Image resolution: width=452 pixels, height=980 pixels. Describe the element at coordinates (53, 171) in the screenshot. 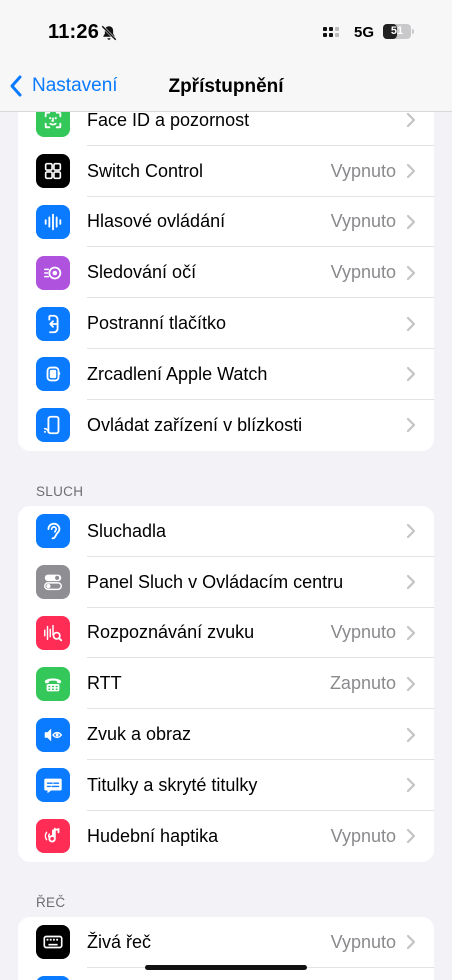

I see `switch-control-icon` at that location.